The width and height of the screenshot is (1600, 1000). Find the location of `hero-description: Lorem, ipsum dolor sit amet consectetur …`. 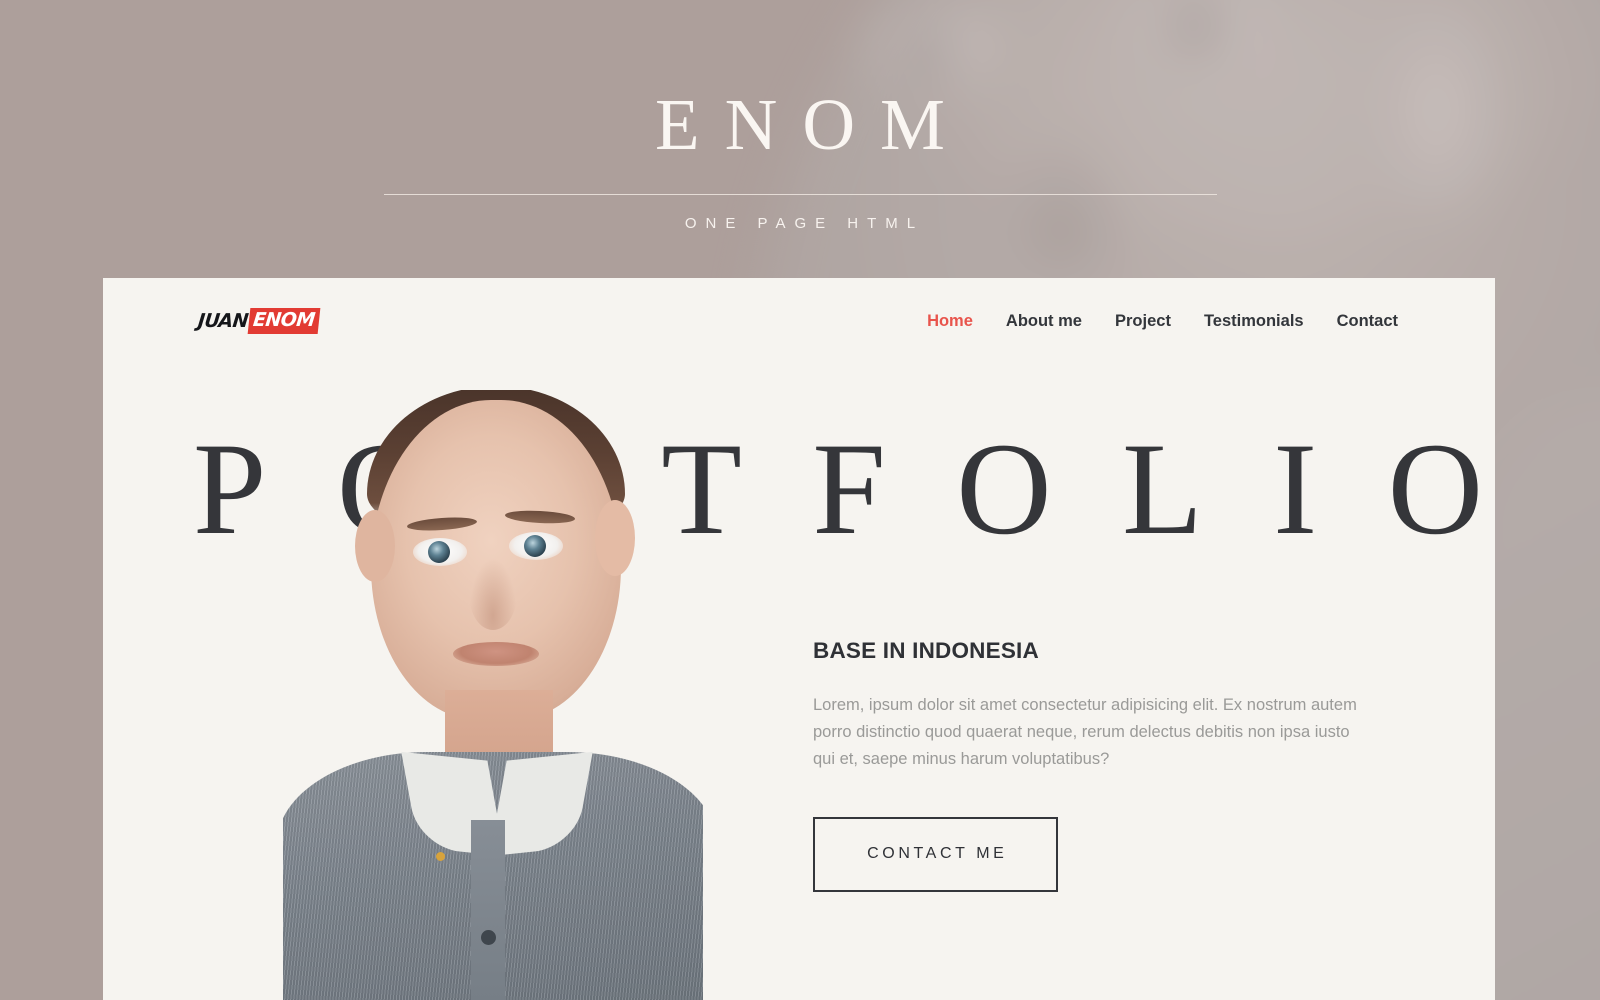

hero-description: Lorem, ipsum dolor sit amet consectetur … is located at coordinates (1085, 732).